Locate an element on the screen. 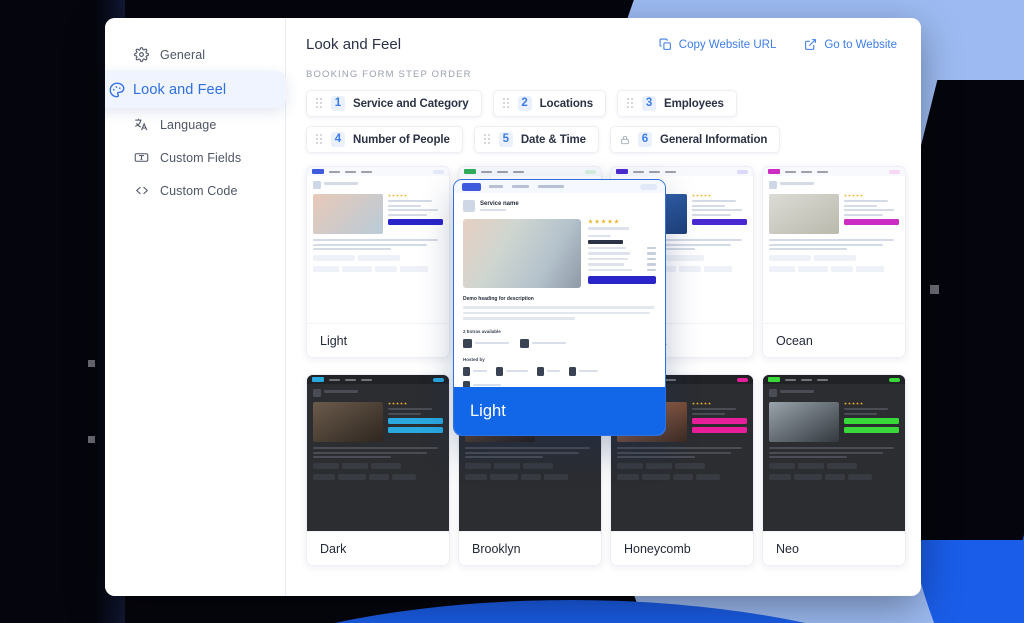 The height and width of the screenshot is (623, 1024). sidebar-item-custom-fields: Custom Fields is located at coordinates (195, 157).